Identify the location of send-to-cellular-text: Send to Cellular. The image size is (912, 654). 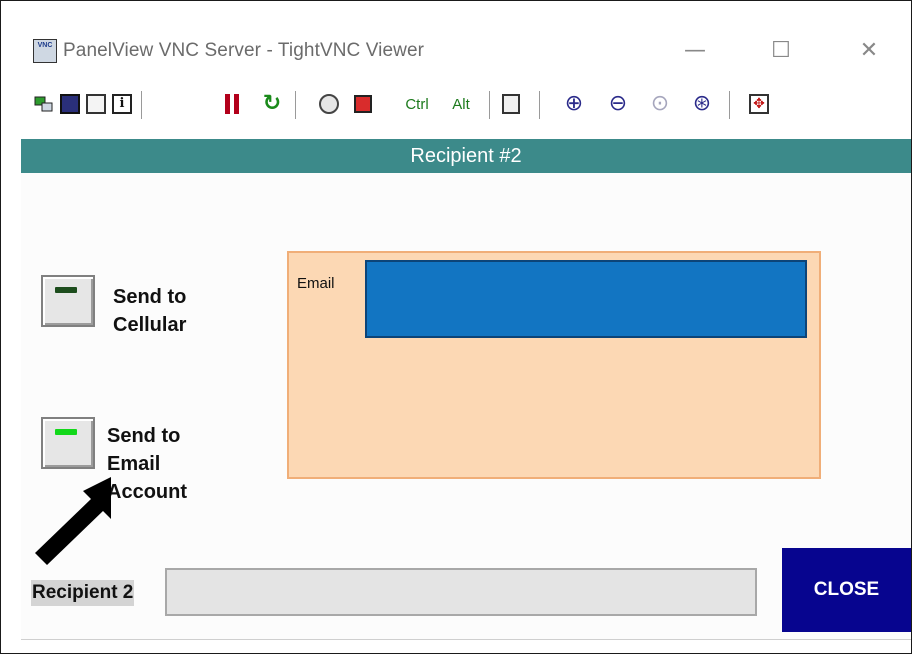
(150, 311).